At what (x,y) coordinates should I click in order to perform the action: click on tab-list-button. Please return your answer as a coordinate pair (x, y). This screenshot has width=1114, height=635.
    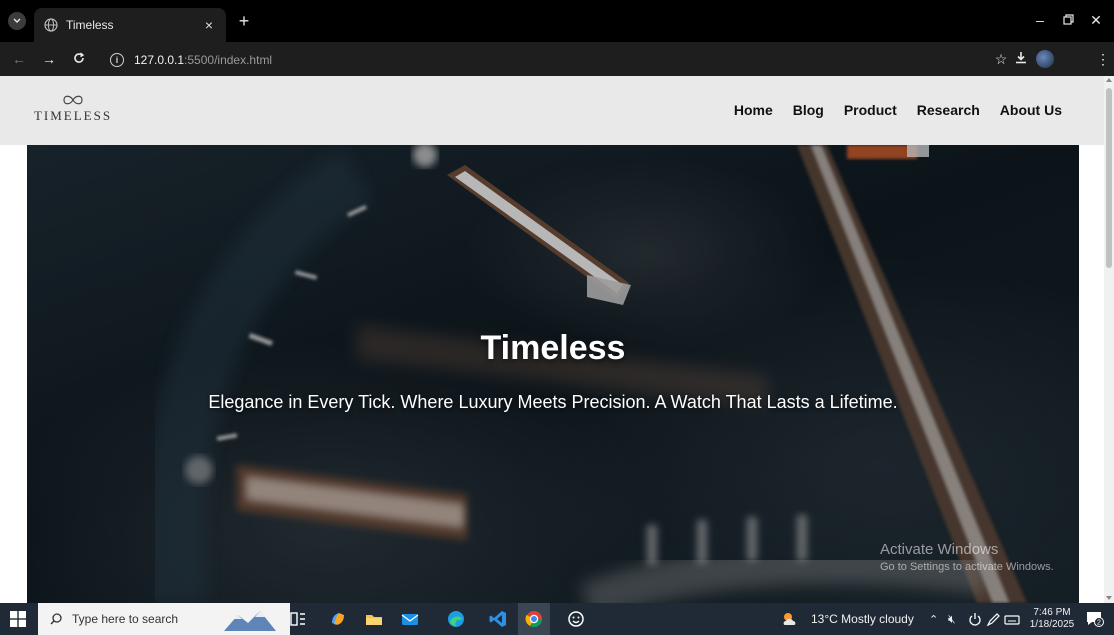
    Looking at the image, I should click on (17, 21).